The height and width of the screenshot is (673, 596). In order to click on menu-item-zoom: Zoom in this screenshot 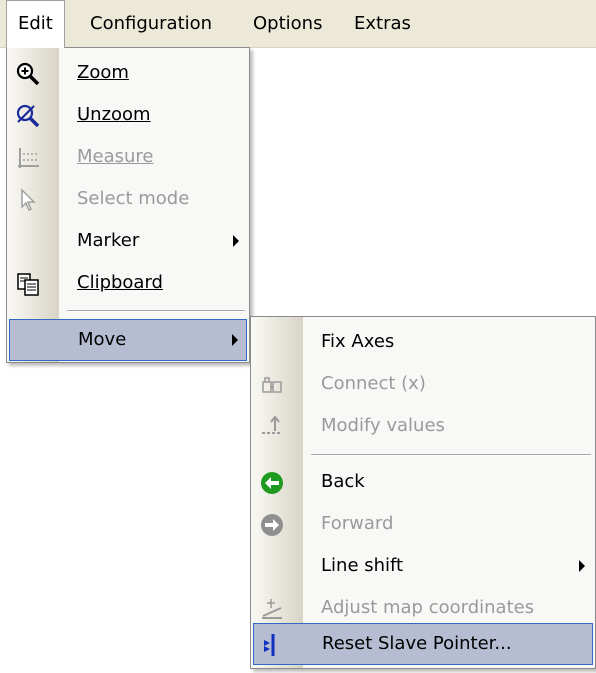, I will do `click(128, 74)`.